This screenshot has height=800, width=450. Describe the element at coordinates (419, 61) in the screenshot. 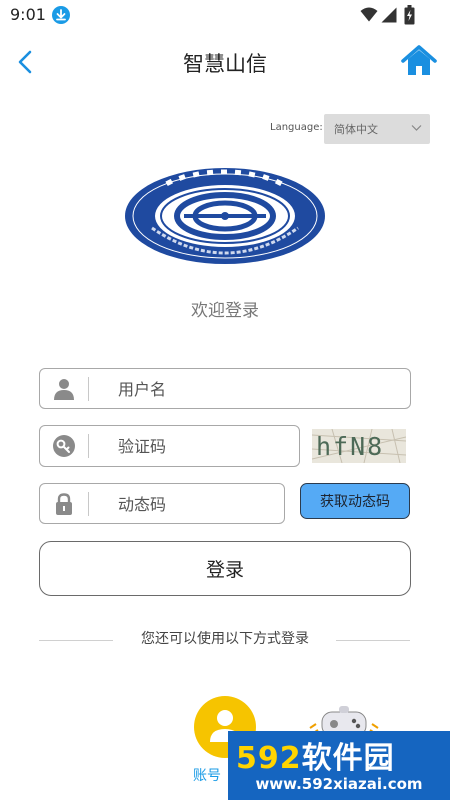

I see `home-icon` at that location.